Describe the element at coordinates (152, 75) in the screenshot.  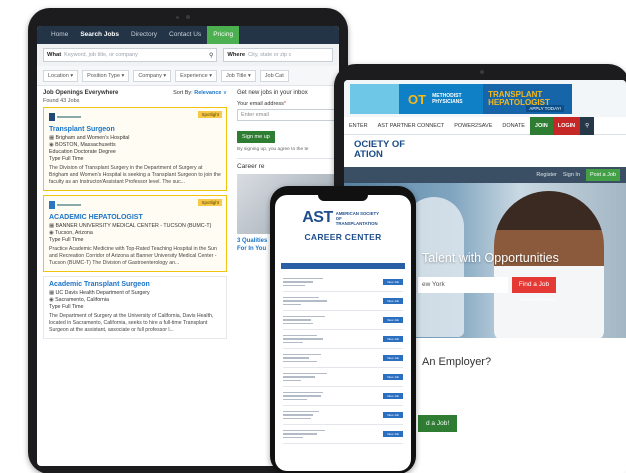
I see `filter-company: Company ▾` at that location.